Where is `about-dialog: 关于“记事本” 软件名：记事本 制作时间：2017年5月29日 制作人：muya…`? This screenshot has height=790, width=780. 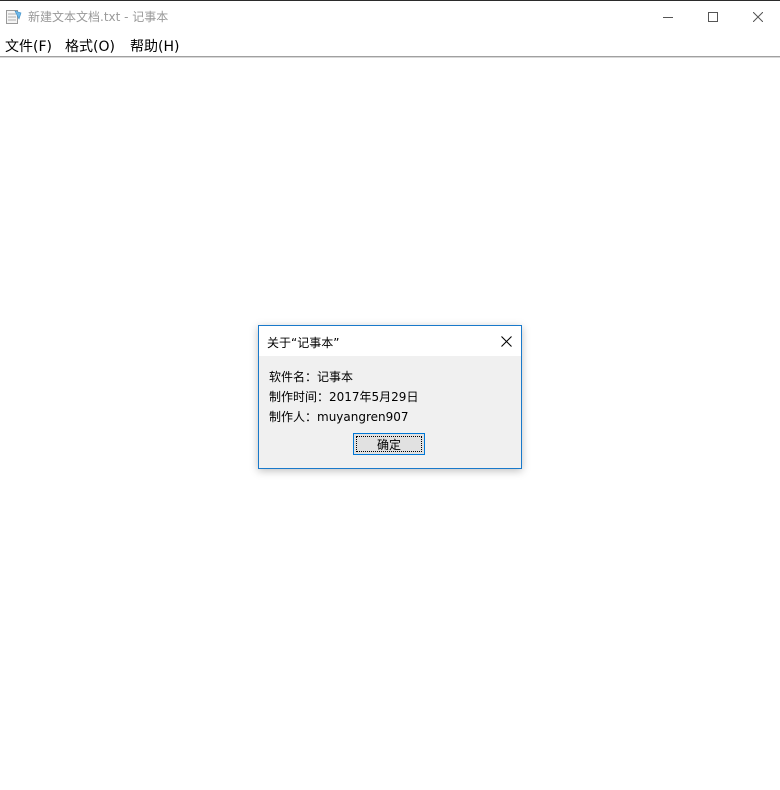 about-dialog: 关于“记事本” 软件名：记事本 制作时间：2017年5月29日 制作人：muya… is located at coordinates (390, 397).